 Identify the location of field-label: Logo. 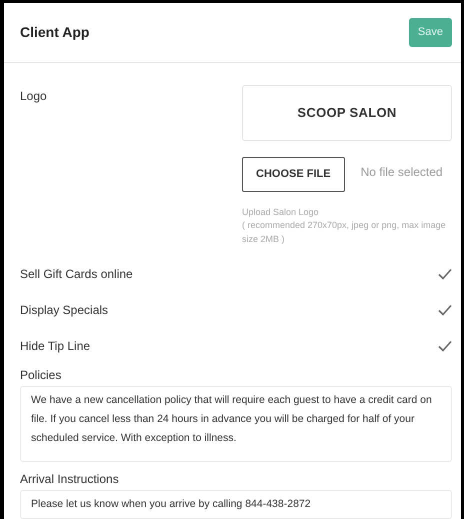
(33, 96).